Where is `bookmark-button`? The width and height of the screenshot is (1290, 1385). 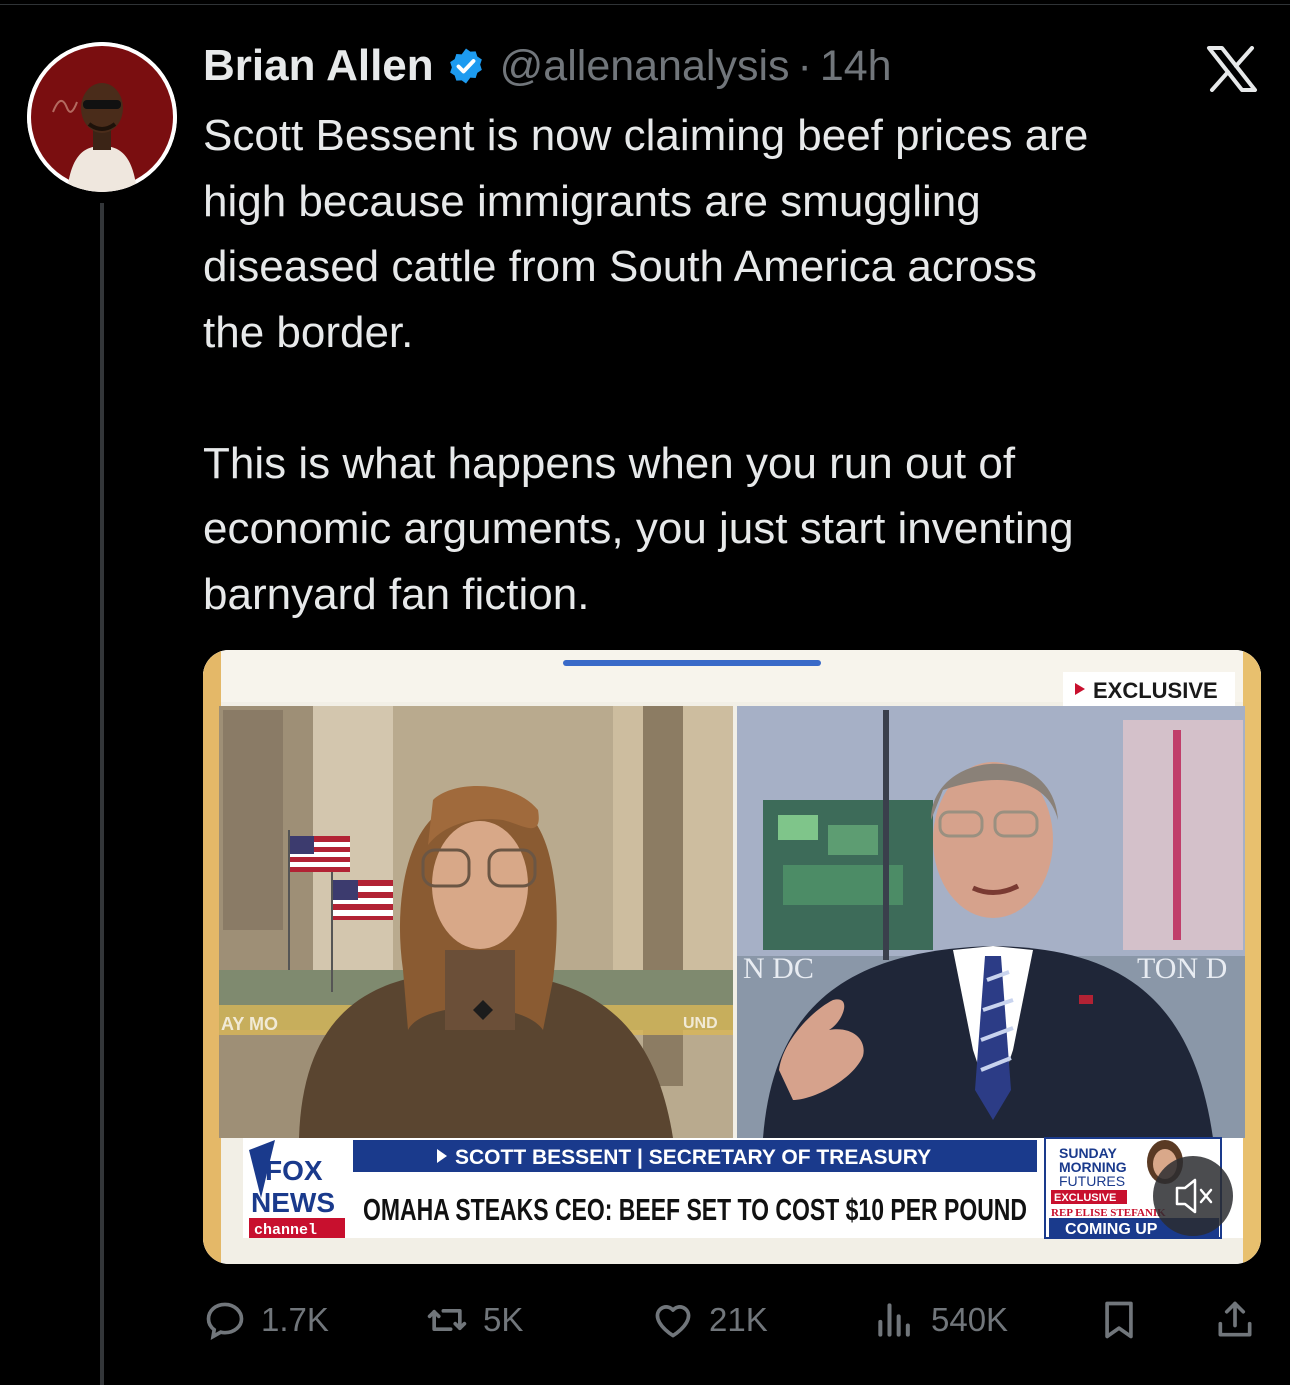
bookmark-button is located at coordinates (1119, 1320).